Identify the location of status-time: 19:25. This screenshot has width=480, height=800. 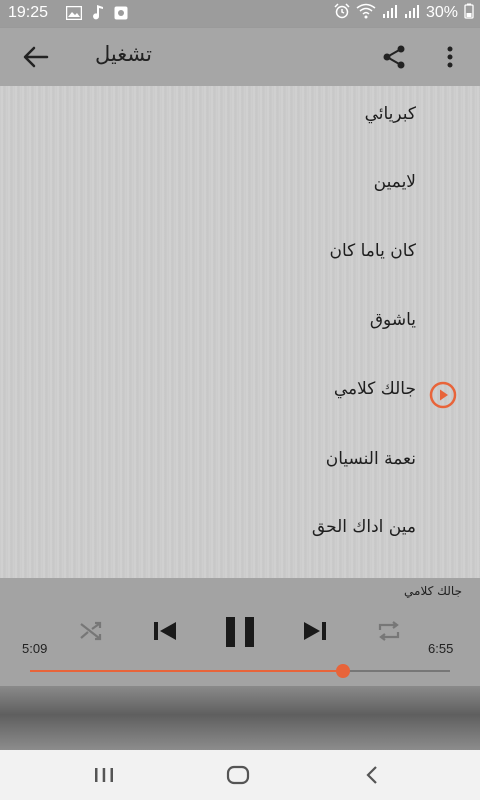
(28, 12).